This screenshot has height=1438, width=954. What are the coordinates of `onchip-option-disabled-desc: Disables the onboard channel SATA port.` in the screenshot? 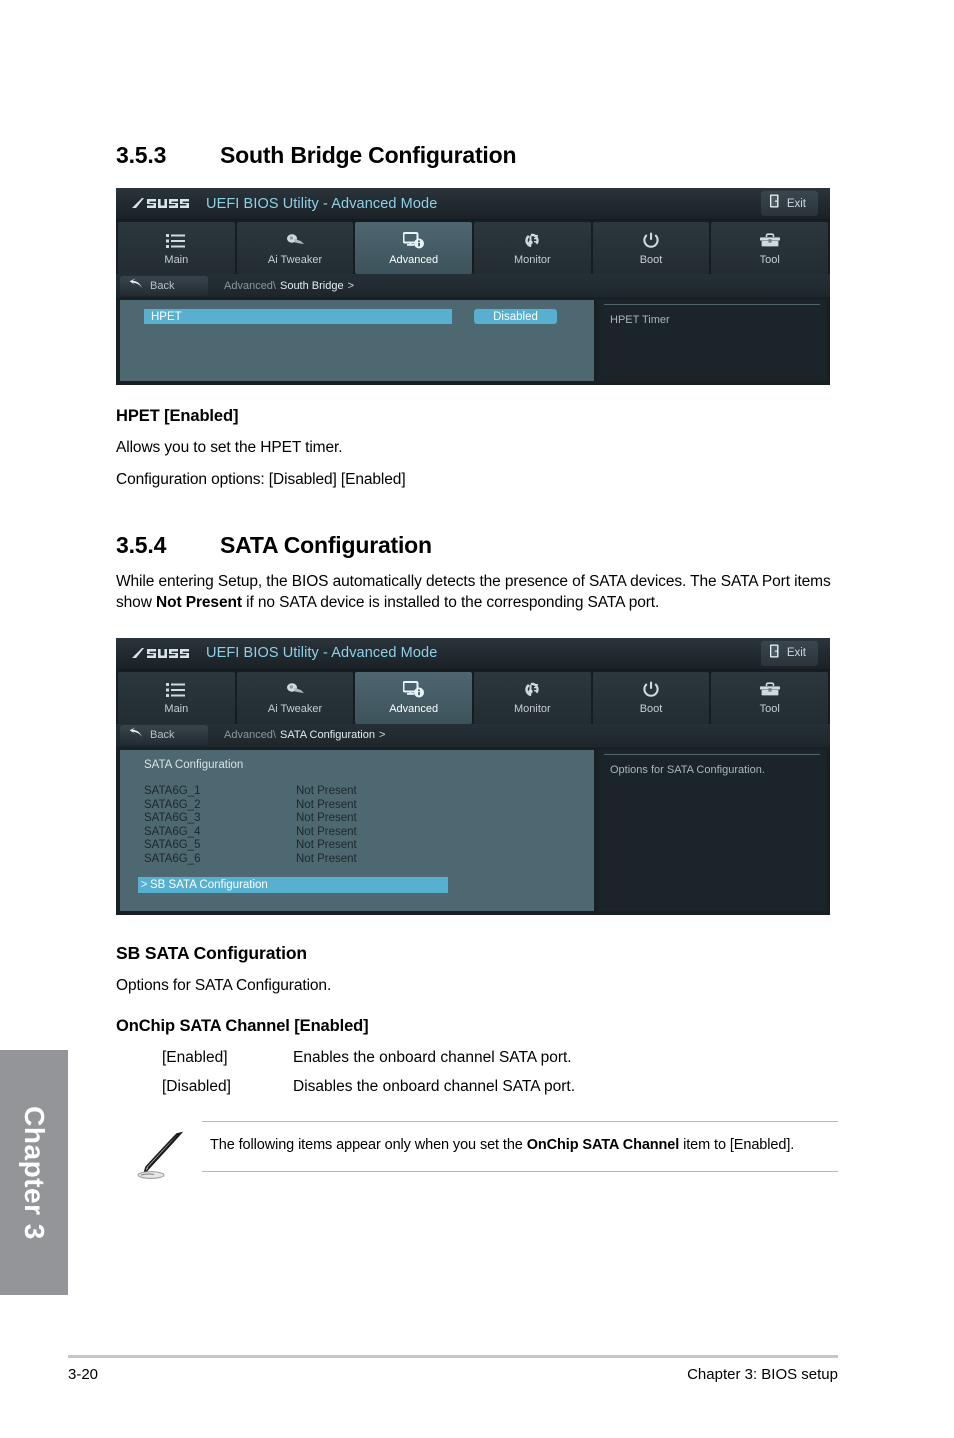 It's located at (434, 1087).